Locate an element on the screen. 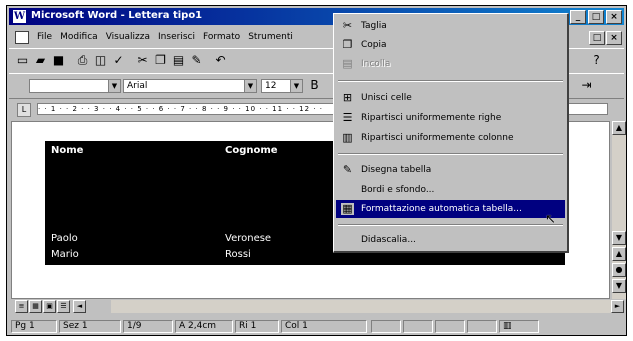 The image size is (633, 341). menu-visualizza: Visualizza is located at coordinates (128, 37).